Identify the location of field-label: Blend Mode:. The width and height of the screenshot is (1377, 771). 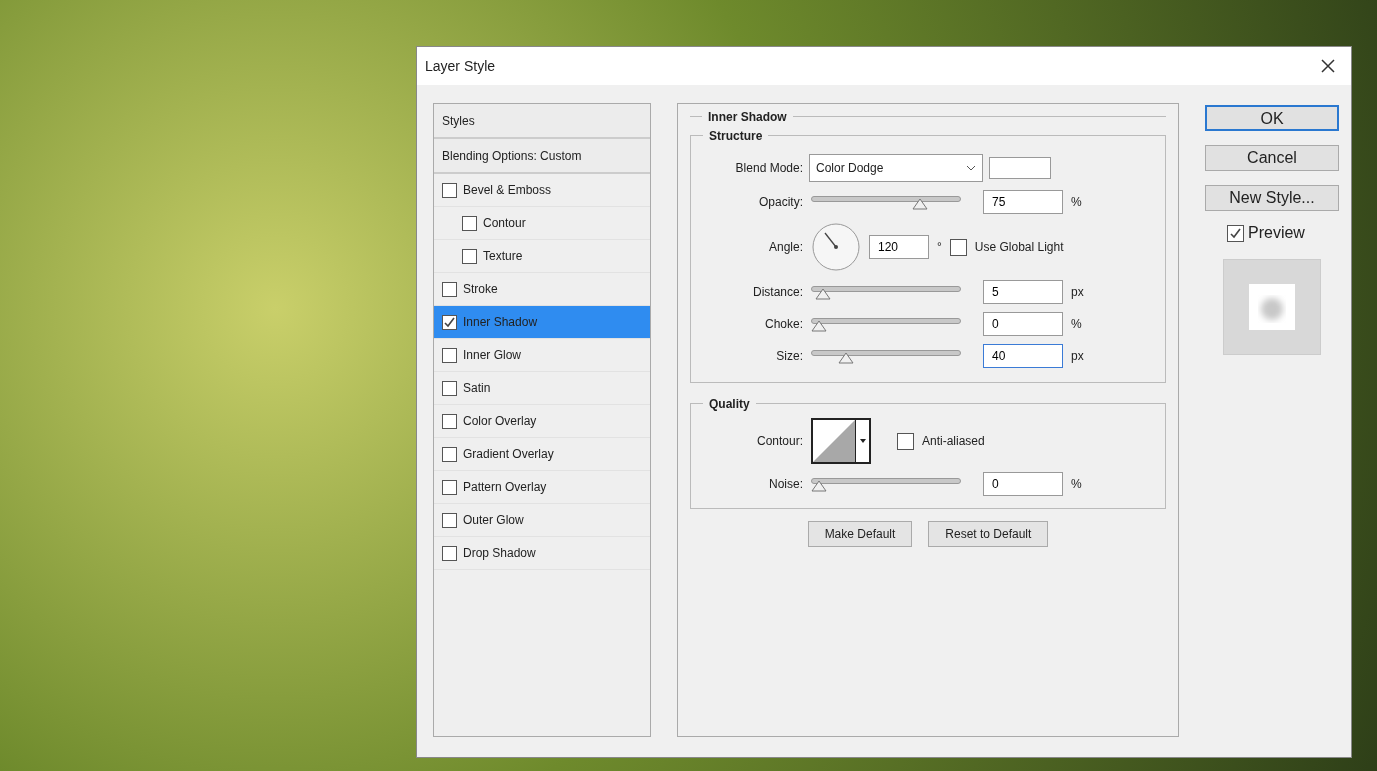
(768, 168).